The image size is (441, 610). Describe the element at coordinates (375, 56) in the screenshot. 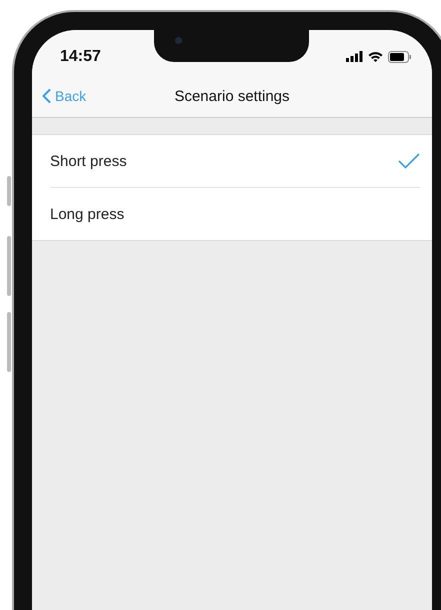

I see `wifi-icon` at that location.